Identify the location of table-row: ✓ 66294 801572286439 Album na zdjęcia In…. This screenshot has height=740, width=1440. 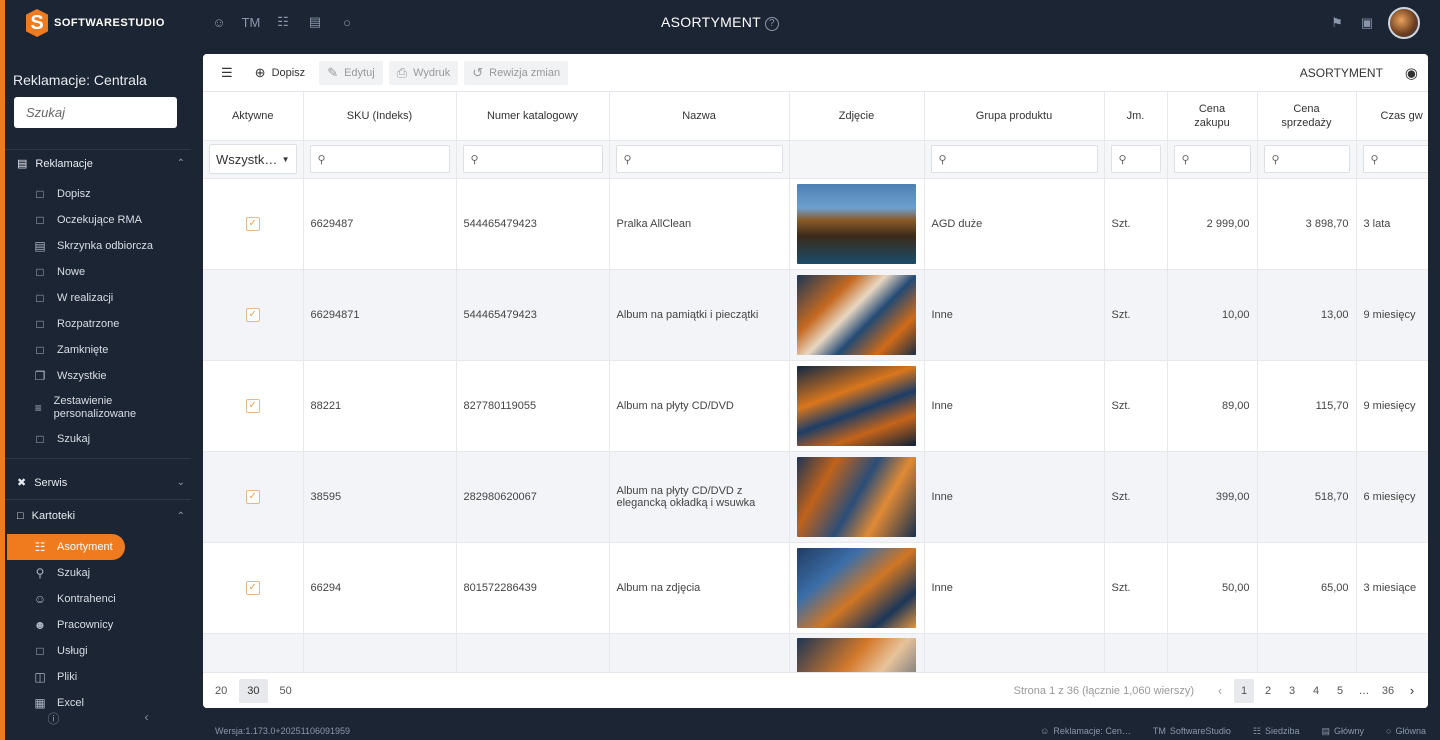
(815, 588).